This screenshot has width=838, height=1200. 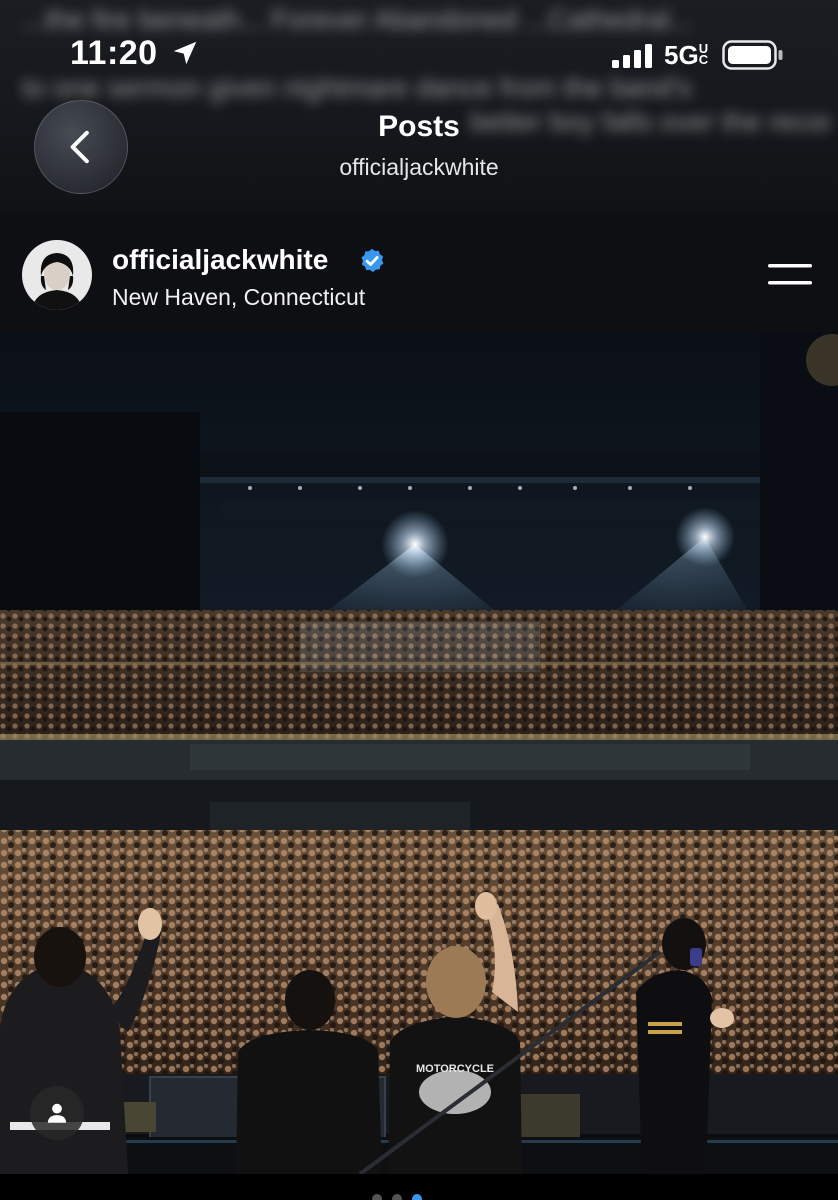 I want to click on menu-icon, so click(x=790, y=275).